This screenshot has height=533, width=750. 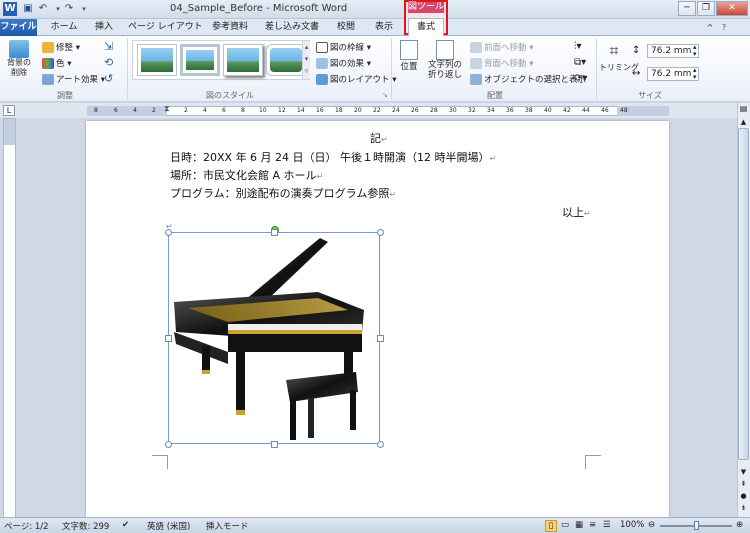 What do you see at coordinates (343, 47) in the screenshot?
I see `picture-border-button: 図の枠線 ▾` at bounding box center [343, 47].